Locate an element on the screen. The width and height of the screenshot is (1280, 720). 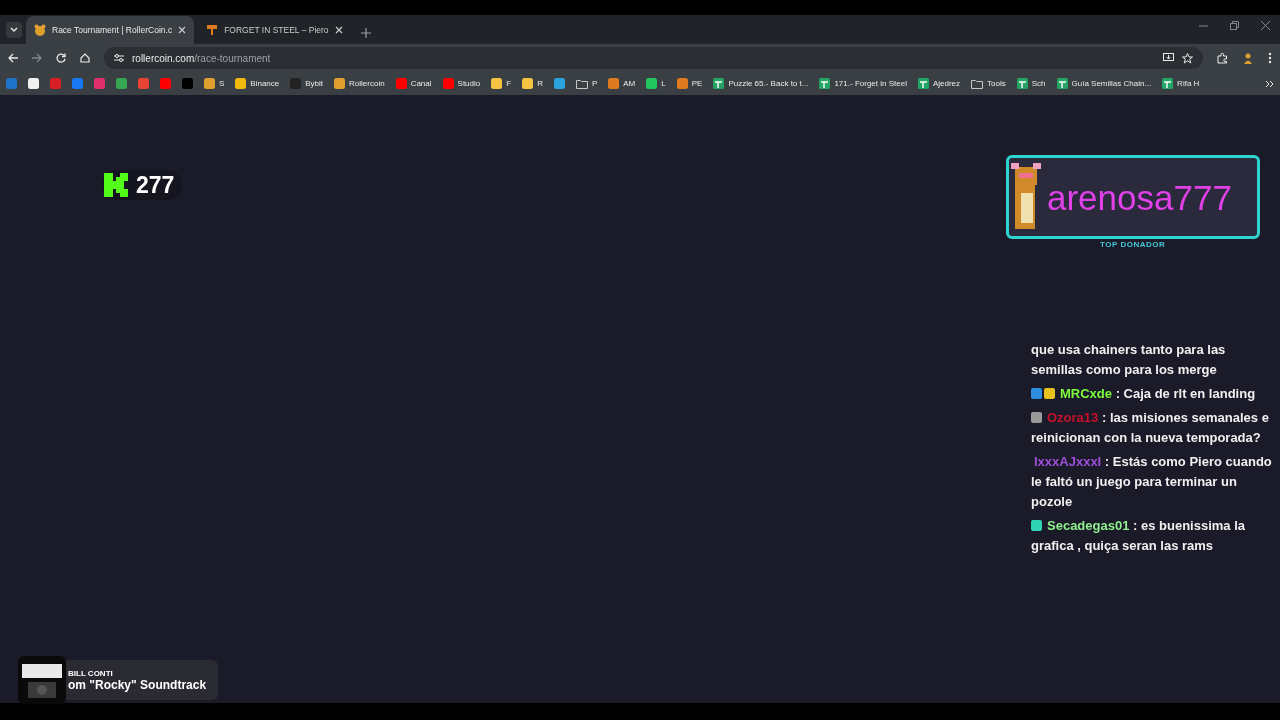
bookmark: F is located at coordinates (501, 83).